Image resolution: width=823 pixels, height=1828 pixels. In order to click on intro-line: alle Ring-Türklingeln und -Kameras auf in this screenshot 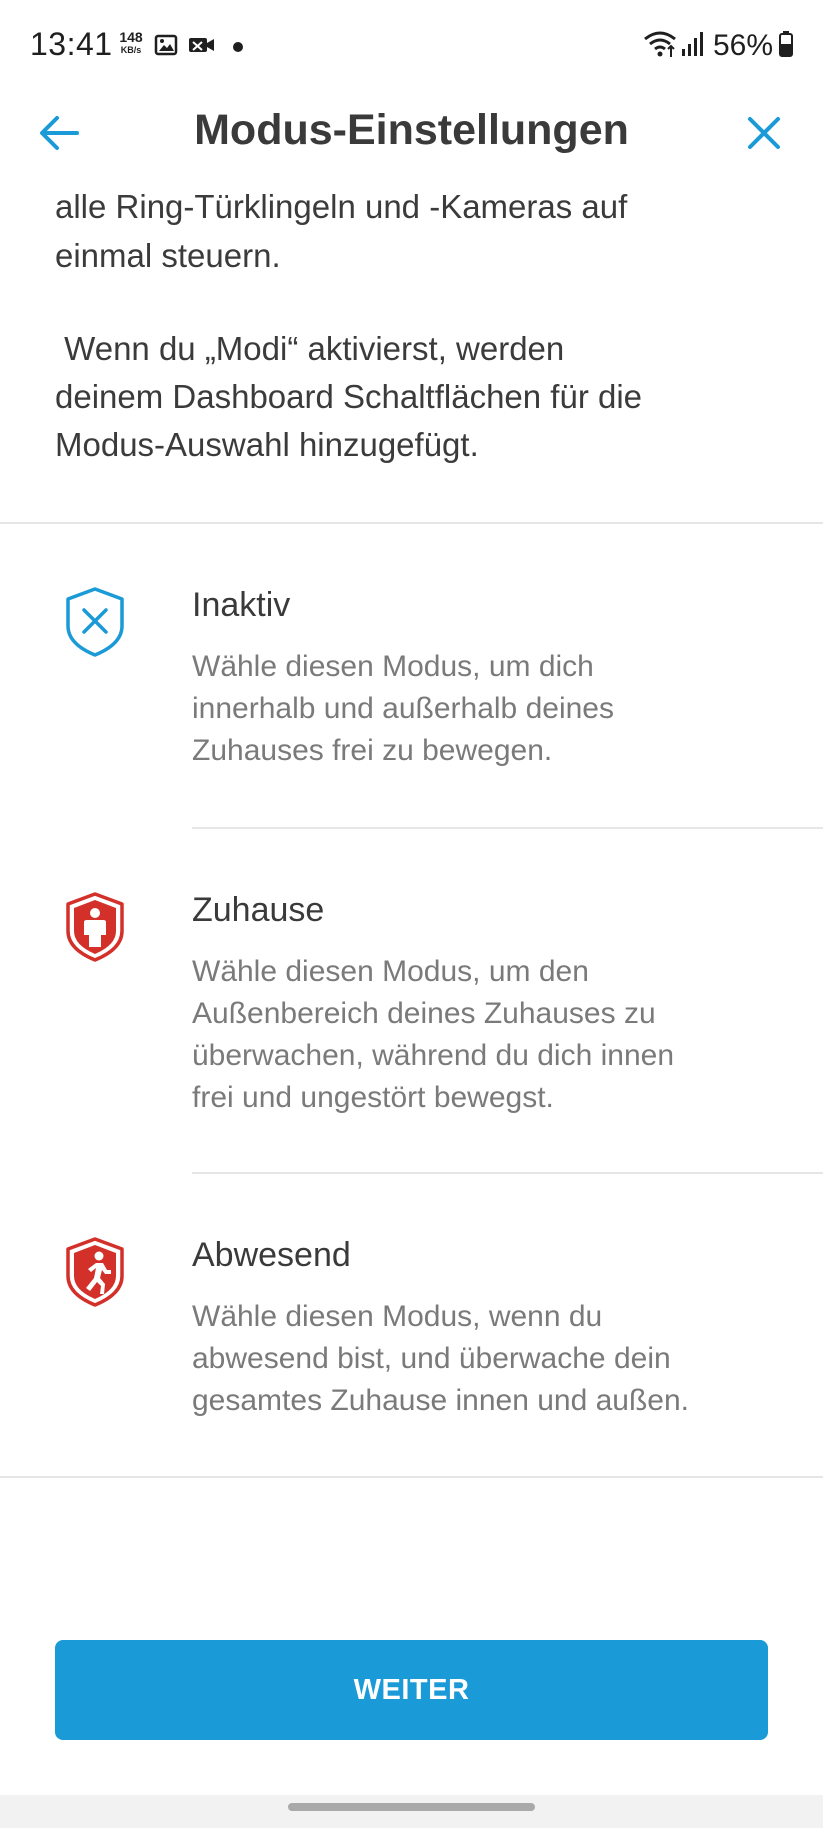, I will do `click(341, 206)`.